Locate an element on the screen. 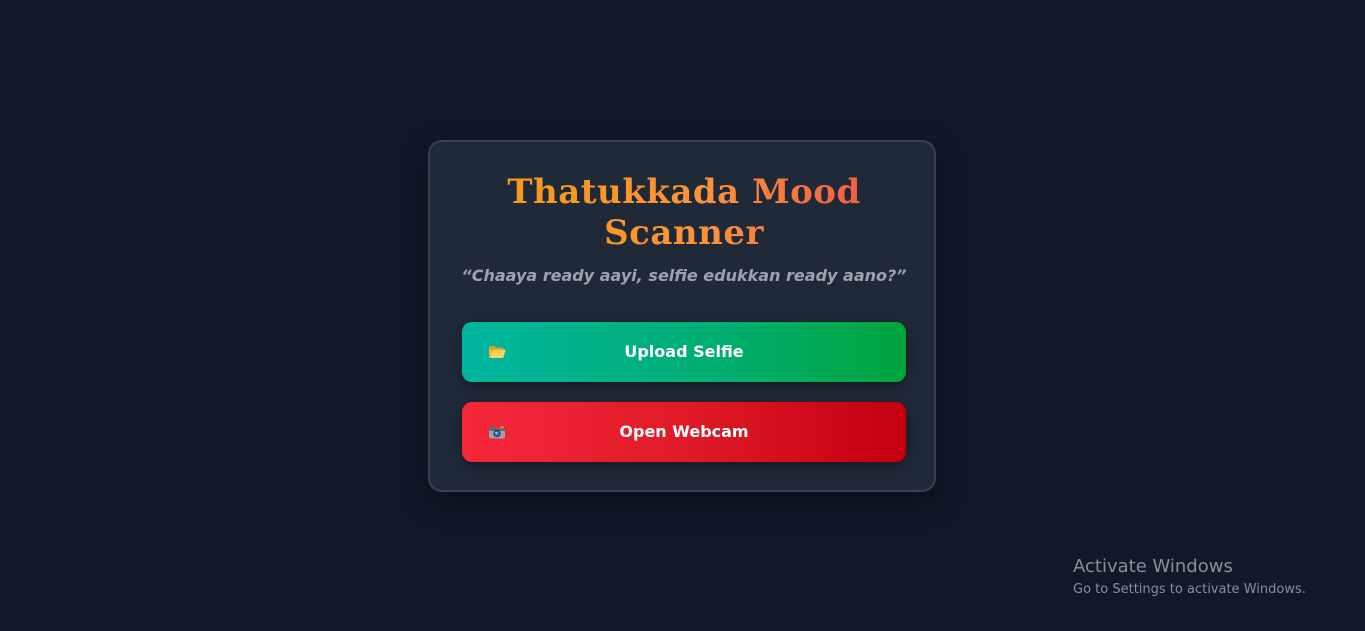 The image size is (1365, 631). upload-selfie-label: Upload Selfie is located at coordinates (684, 351).